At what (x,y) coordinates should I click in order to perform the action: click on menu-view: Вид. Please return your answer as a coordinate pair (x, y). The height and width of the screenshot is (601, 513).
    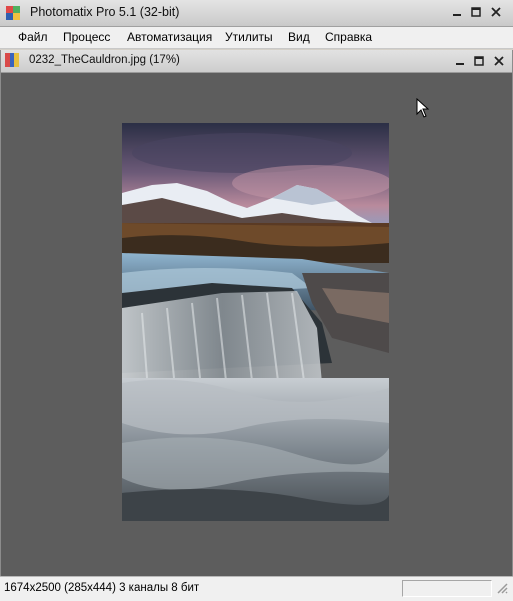
    Looking at the image, I should click on (299, 37).